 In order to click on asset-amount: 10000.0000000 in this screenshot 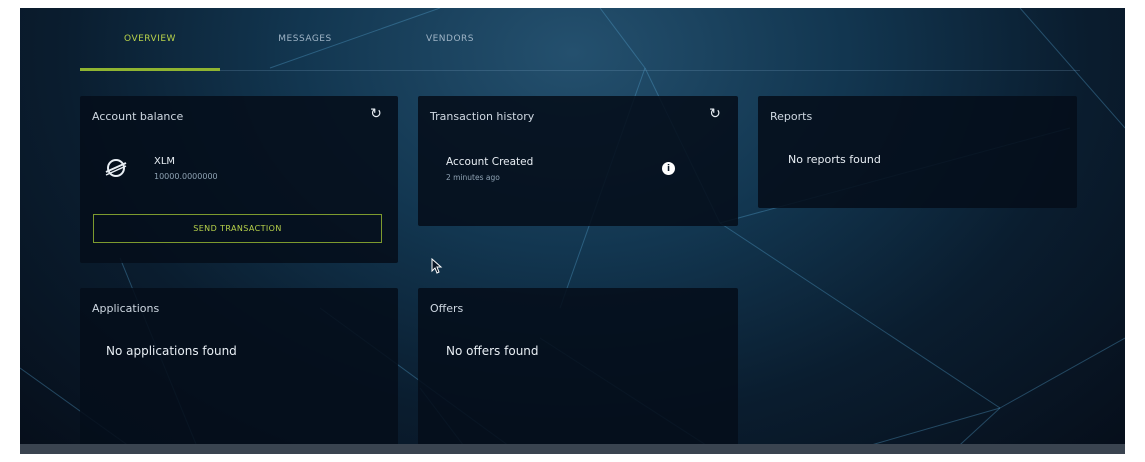, I will do `click(186, 176)`.